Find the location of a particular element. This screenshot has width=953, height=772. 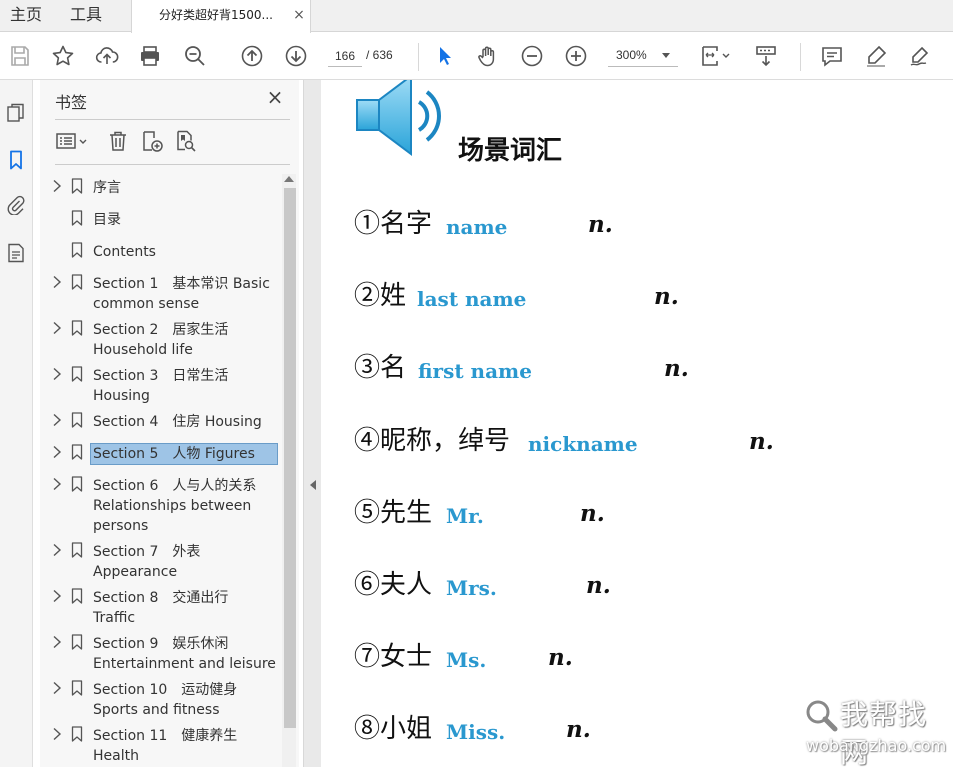

bookmark-search-icon is located at coordinates (186, 141).